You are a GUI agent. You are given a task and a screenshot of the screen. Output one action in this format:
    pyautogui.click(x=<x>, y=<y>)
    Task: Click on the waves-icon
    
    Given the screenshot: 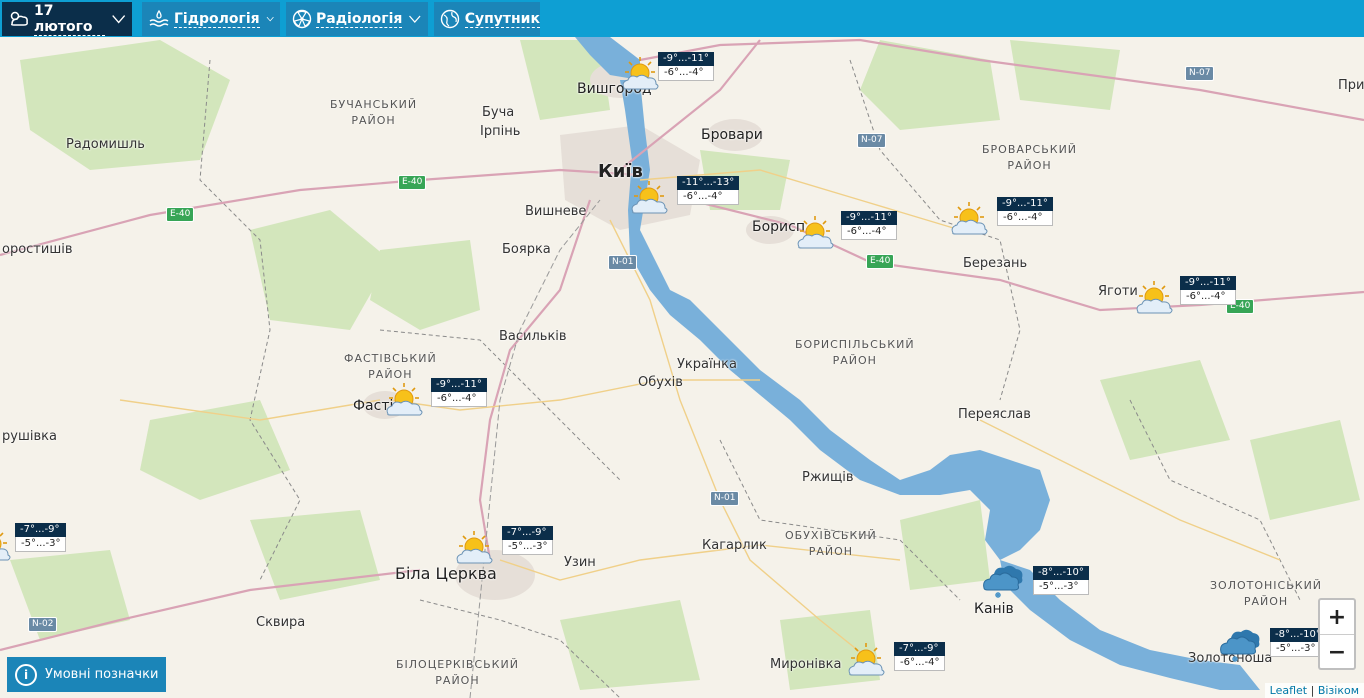 What is the action you would take?
    pyautogui.click(x=159, y=19)
    